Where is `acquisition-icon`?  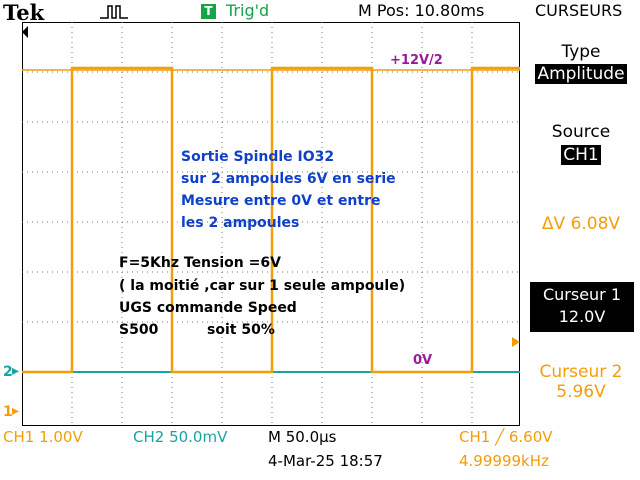
acquisition-icon is located at coordinates (114, 12).